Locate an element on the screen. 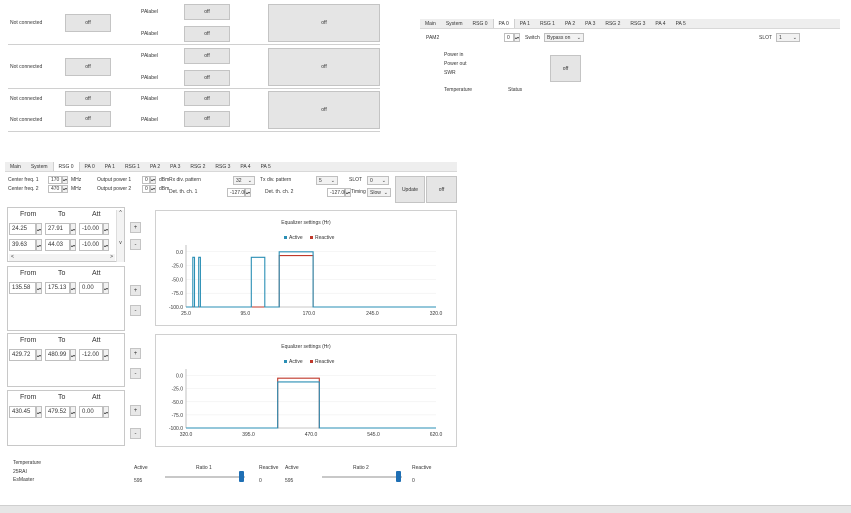  timing-select: Slow ⌄ is located at coordinates (379, 192).